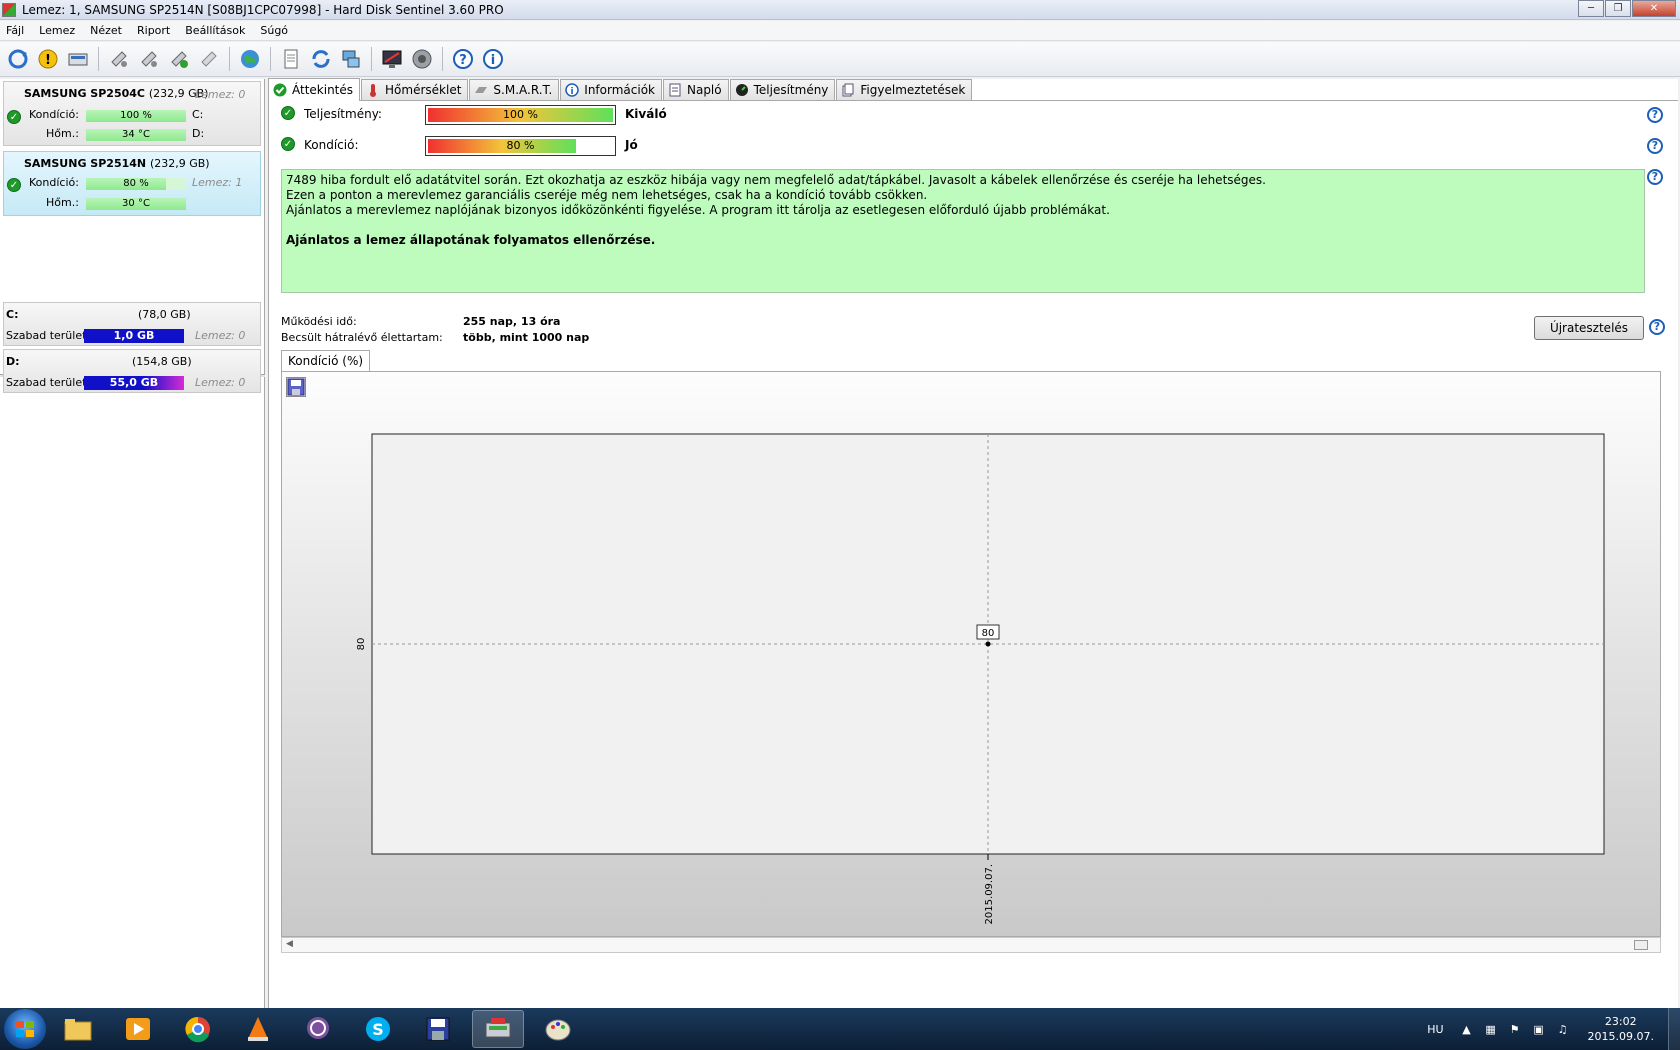  Describe the element at coordinates (326, 361) in the screenshot. I see `graph-tab-condition: Kondíció (%)` at that location.